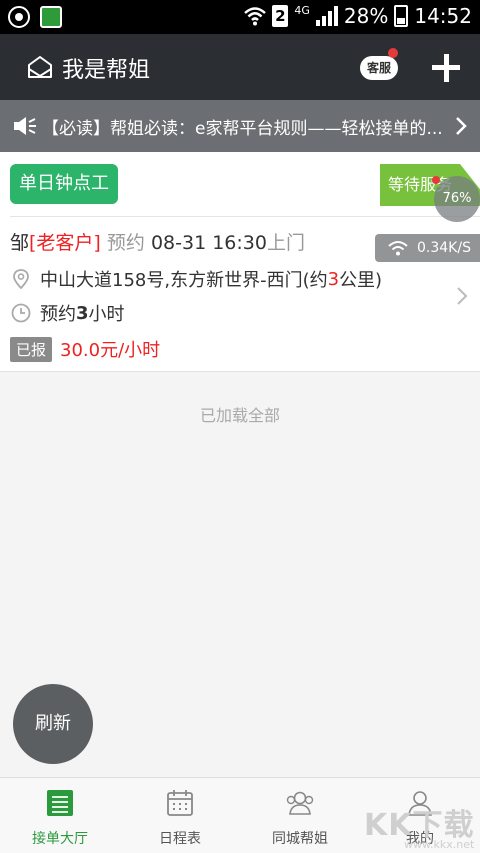 This screenshot has width=480, height=853. Describe the element at coordinates (53, 724) in the screenshot. I see `refresh-button: 刷新` at that location.